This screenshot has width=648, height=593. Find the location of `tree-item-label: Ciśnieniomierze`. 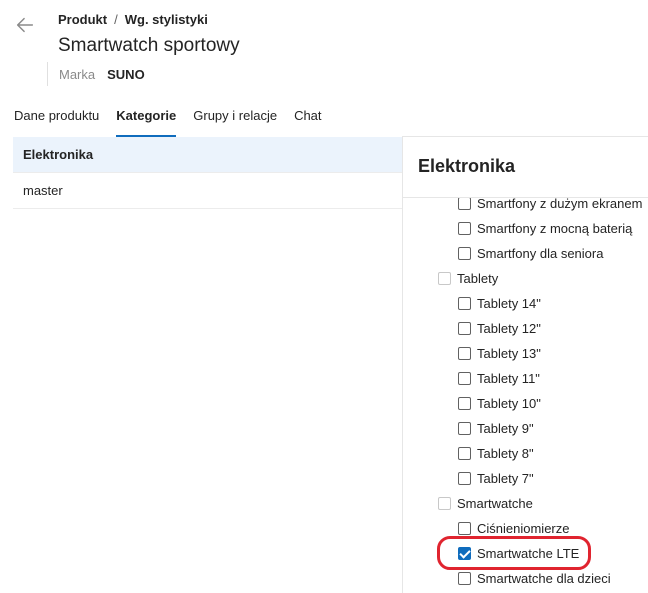

tree-item-label: Ciśnieniomierze is located at coordinates (523, 528).